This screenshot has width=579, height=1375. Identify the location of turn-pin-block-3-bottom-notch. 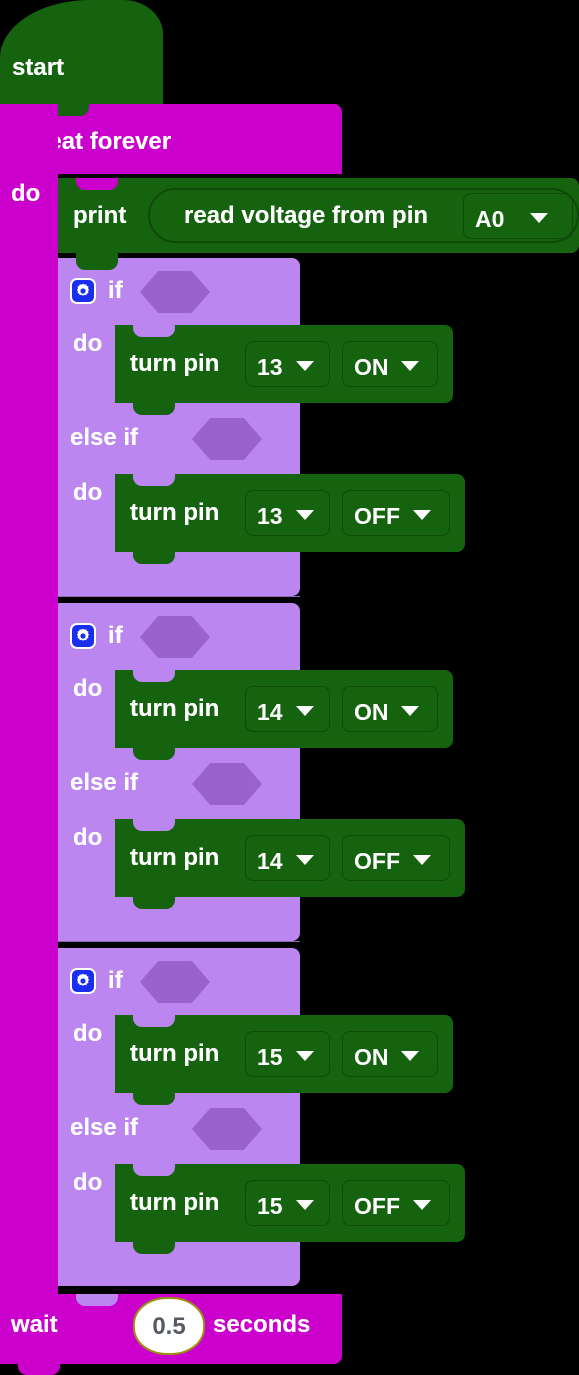
(154, 754).